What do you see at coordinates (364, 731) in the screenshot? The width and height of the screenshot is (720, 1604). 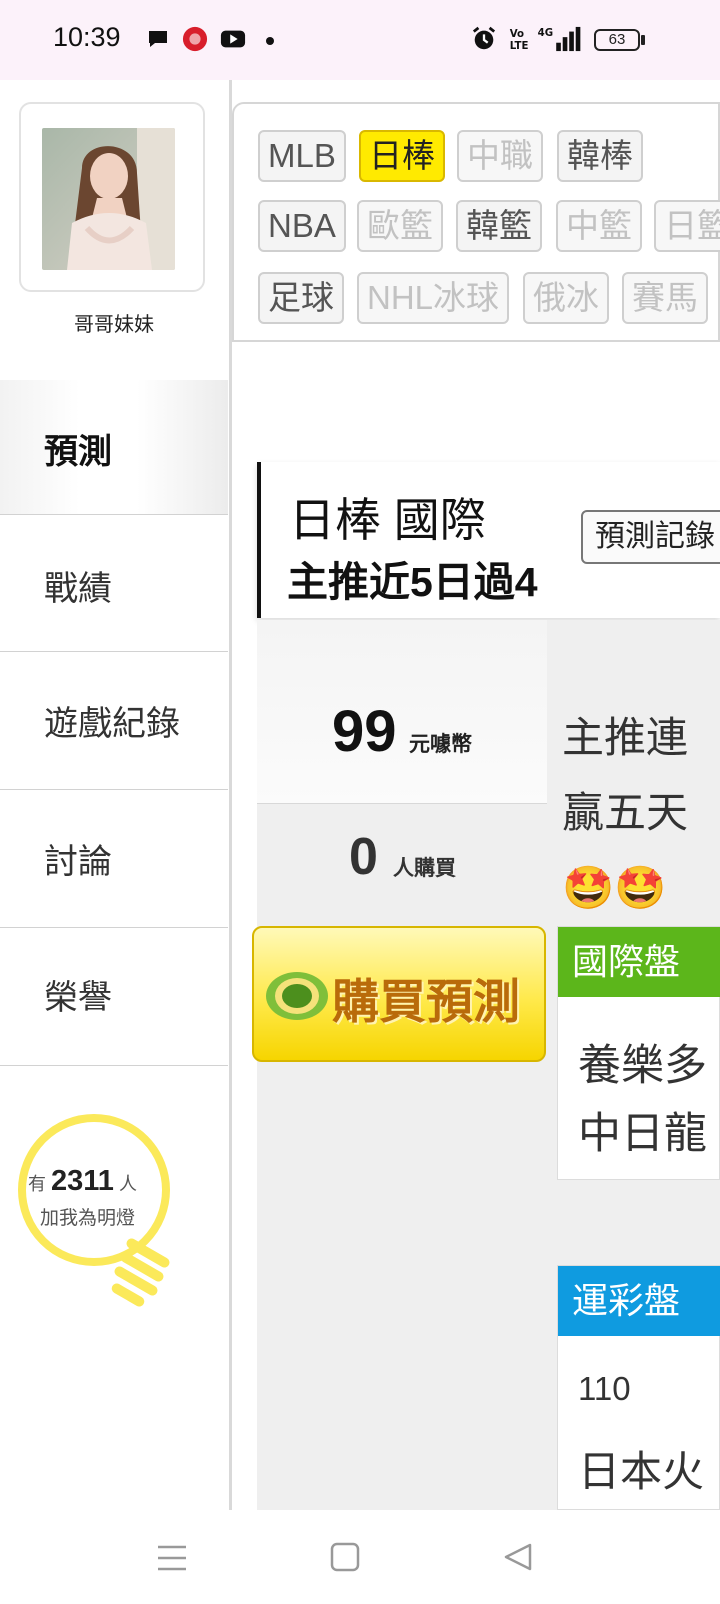 I see `price-amount: 99` at bounding box center [364, 731].